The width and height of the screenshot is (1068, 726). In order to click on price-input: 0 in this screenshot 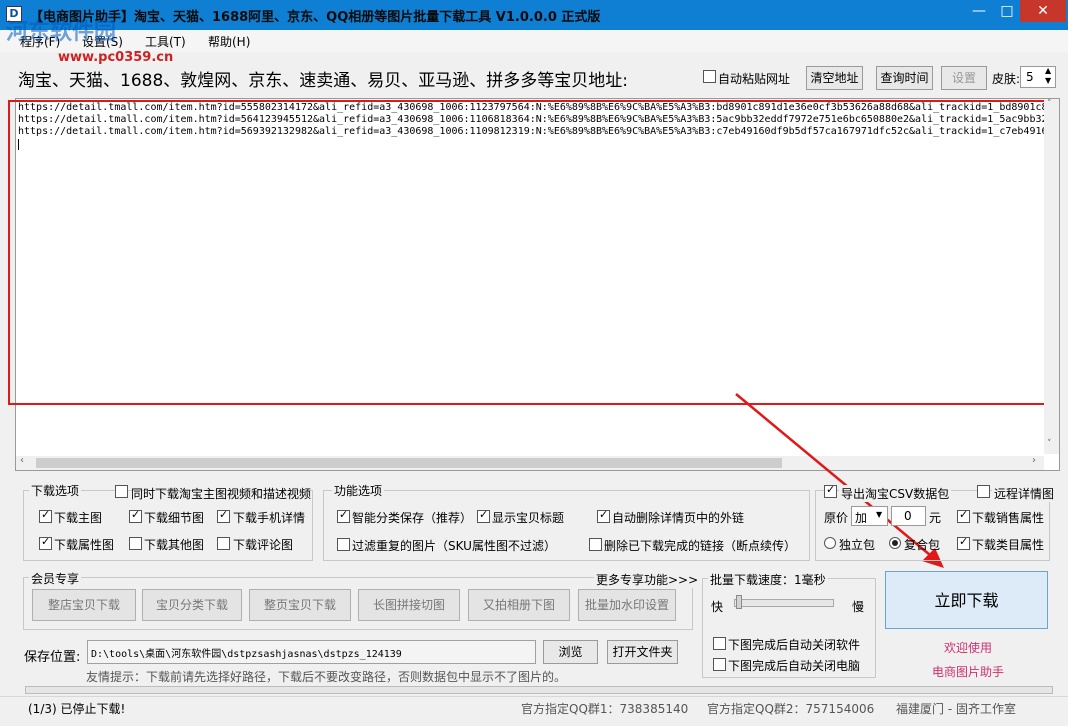, I will do `click(908, 516)`.